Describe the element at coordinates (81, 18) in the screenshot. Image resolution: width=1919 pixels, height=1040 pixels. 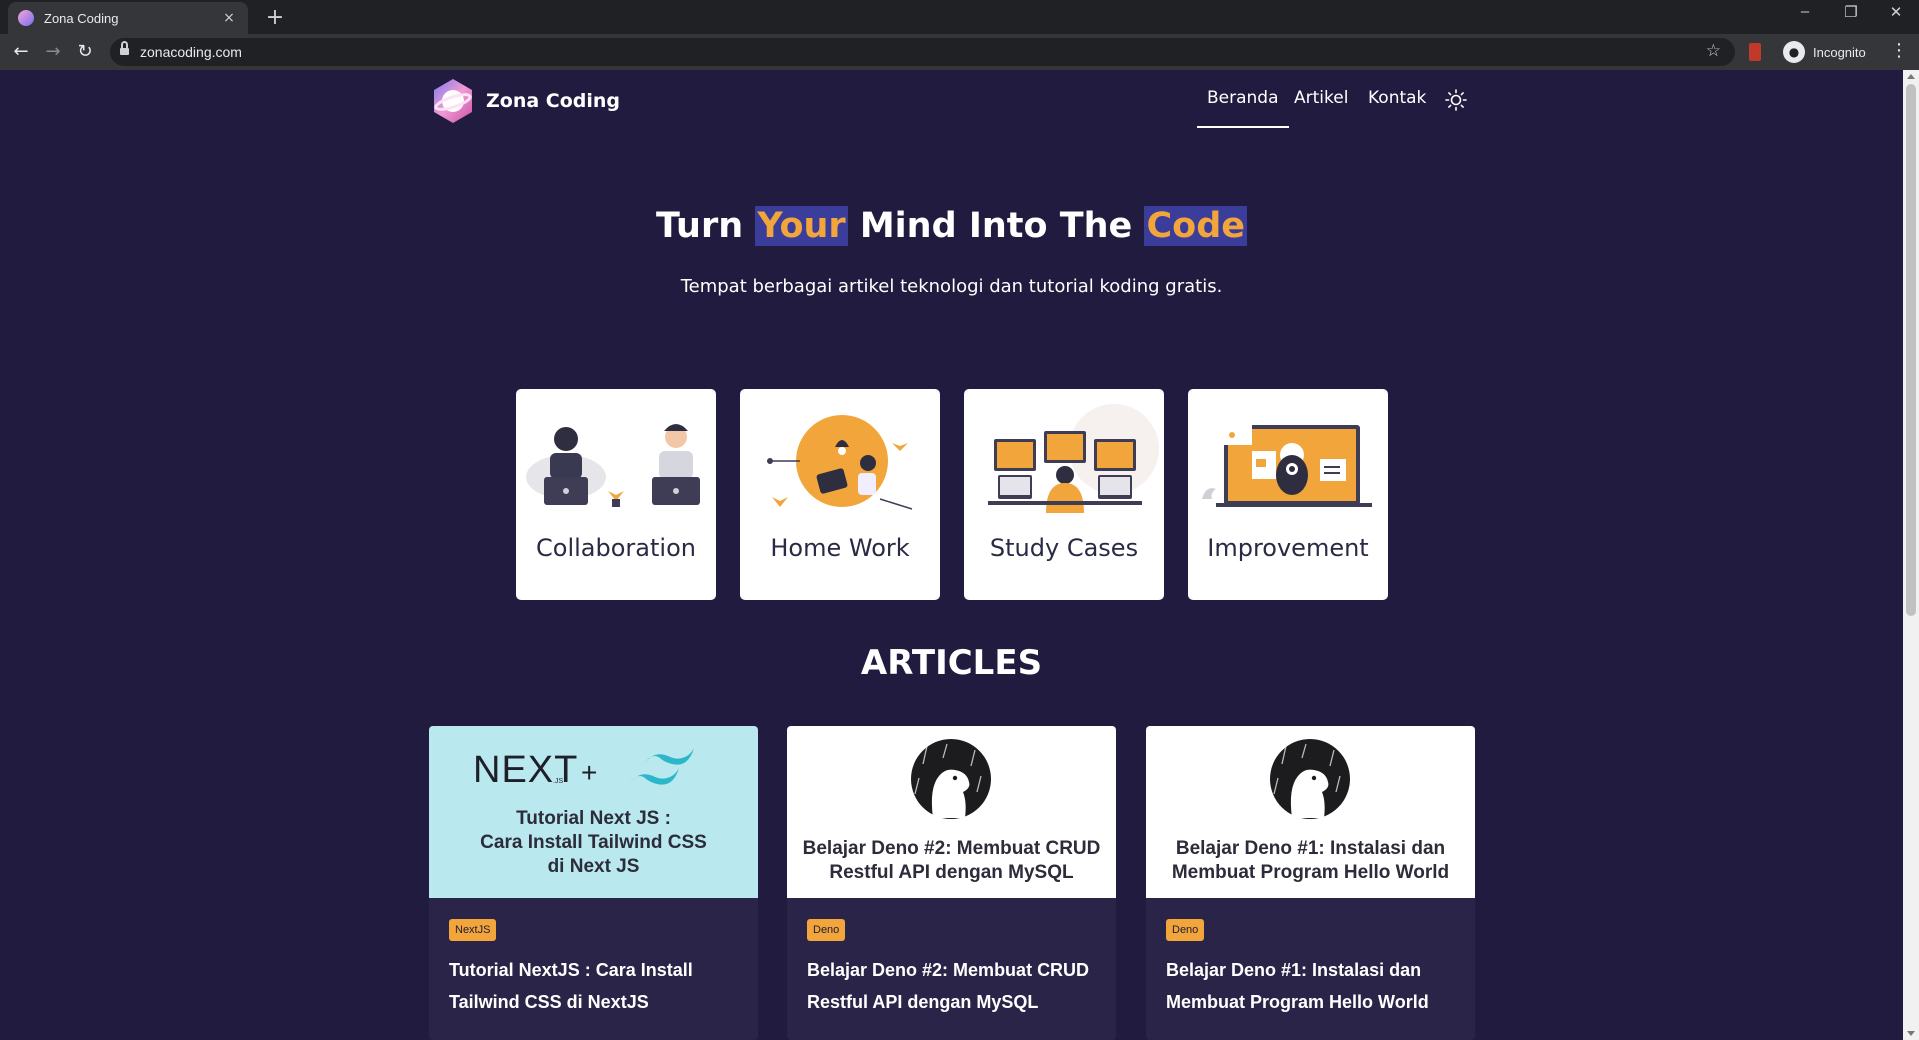
I see `tab-title: Zona Coding` at that location.